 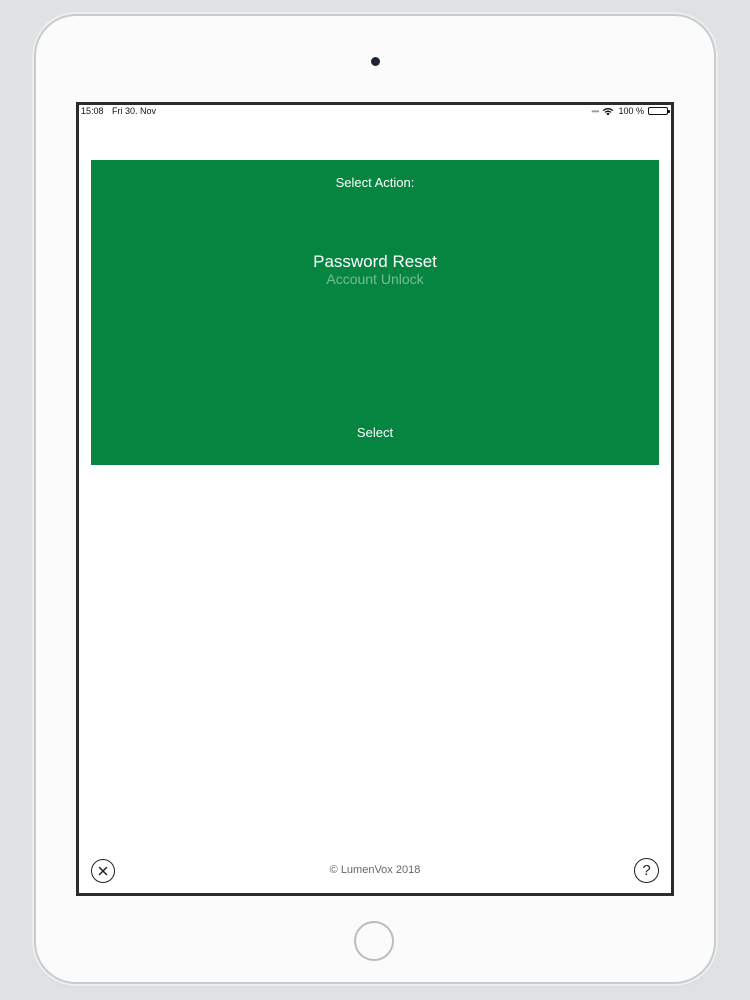 I want to click on action-picker: Password Reset Account Unlock, so click(x=375, y=276).